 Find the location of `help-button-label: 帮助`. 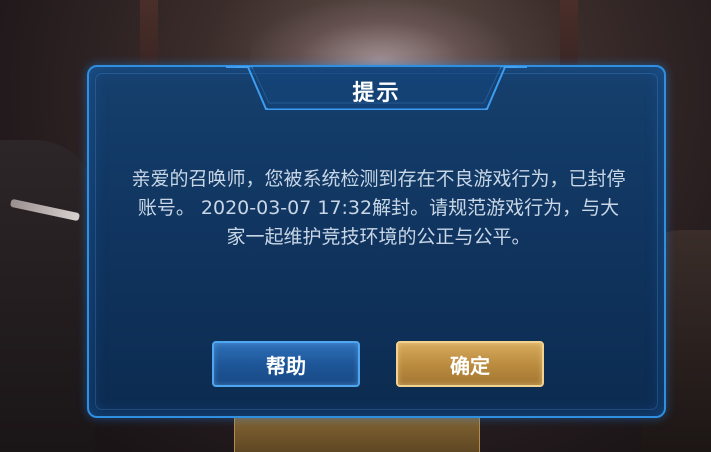

help-button-label: 帮助 is located at coordinates (286, 365).